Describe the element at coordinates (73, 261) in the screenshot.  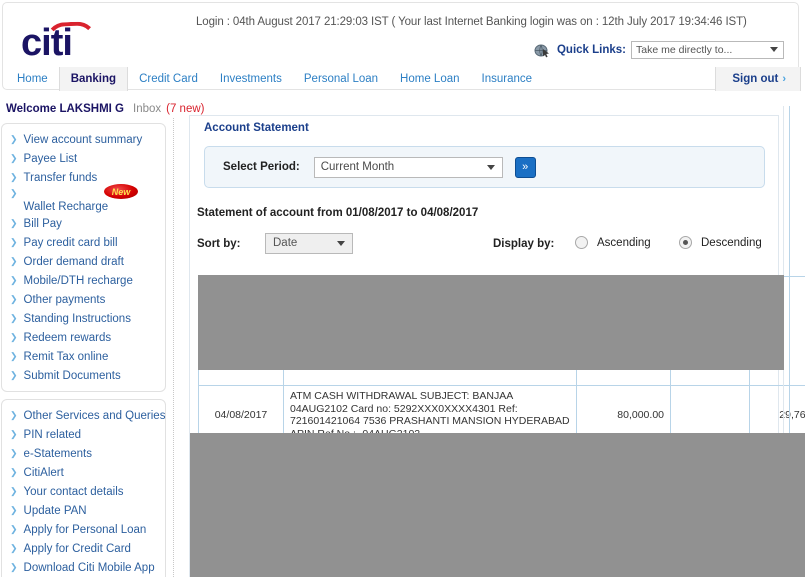
I see `sidebar-item-label: Order demand draft` at that location.